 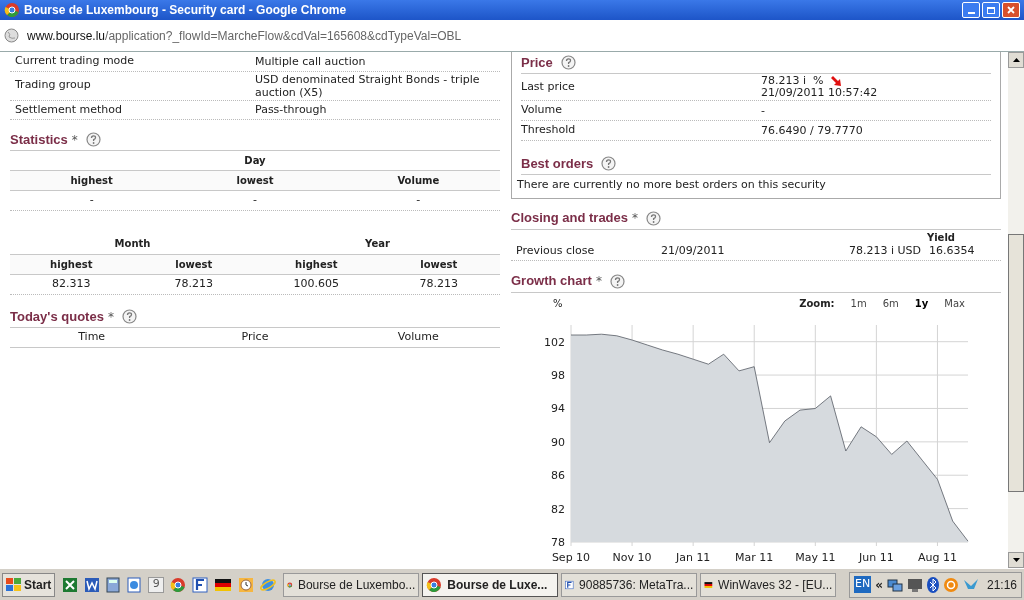 What do you see at coordinates (991, 10) in the screenshot?
I see `restore-button` at bounding box center [991, 10].